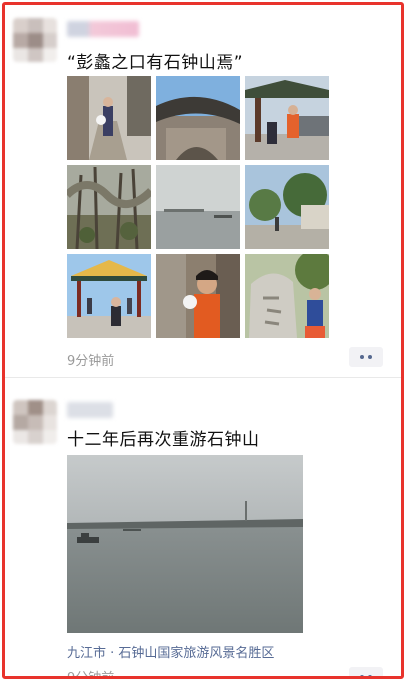  Describe the element at coordinates (170, 651) in the screenshot. I see `location-link: 九江市 · 石钟山国家旅游风景名胜区` at that location.